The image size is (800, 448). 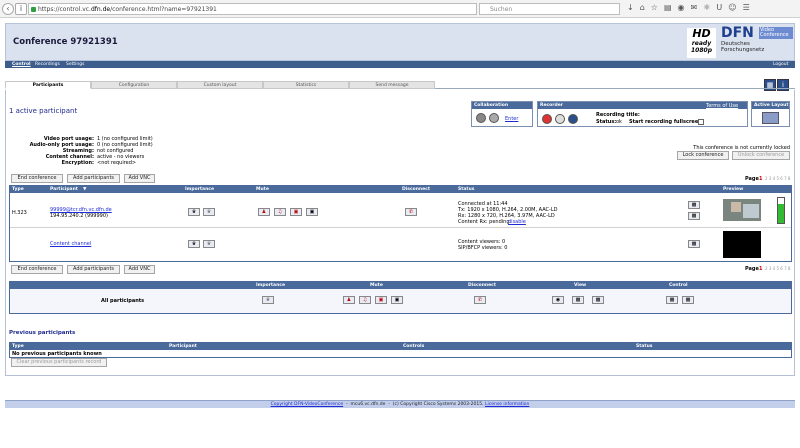 What do you see at coordinates (18, 189) in the screenshot?
I see `col-type: Type` at bounding box center [18, 189].